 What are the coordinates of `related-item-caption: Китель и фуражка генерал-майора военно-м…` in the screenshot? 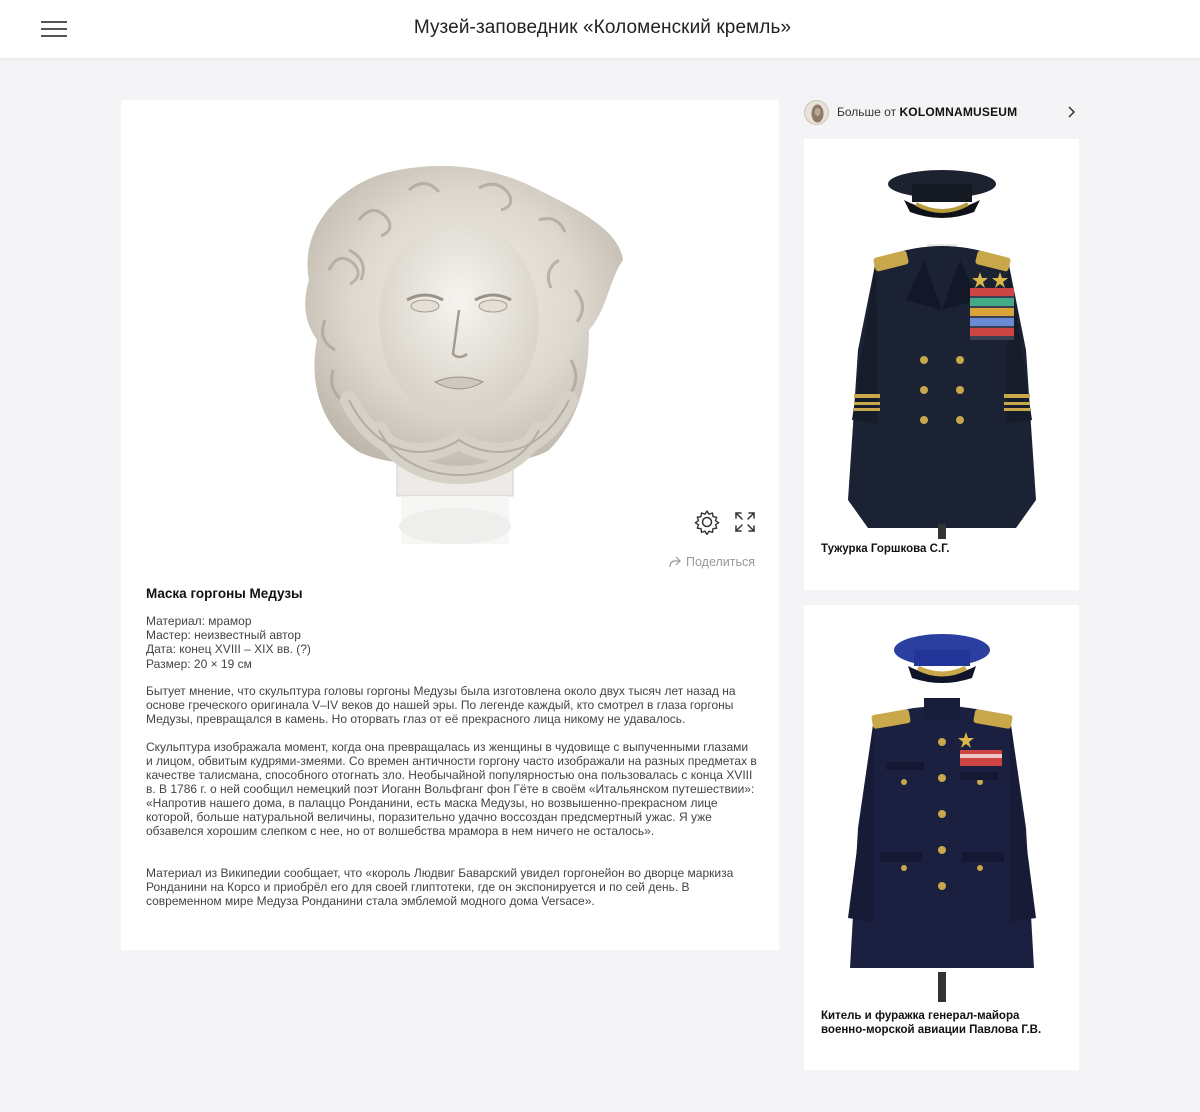 It's located at (931, 1023).